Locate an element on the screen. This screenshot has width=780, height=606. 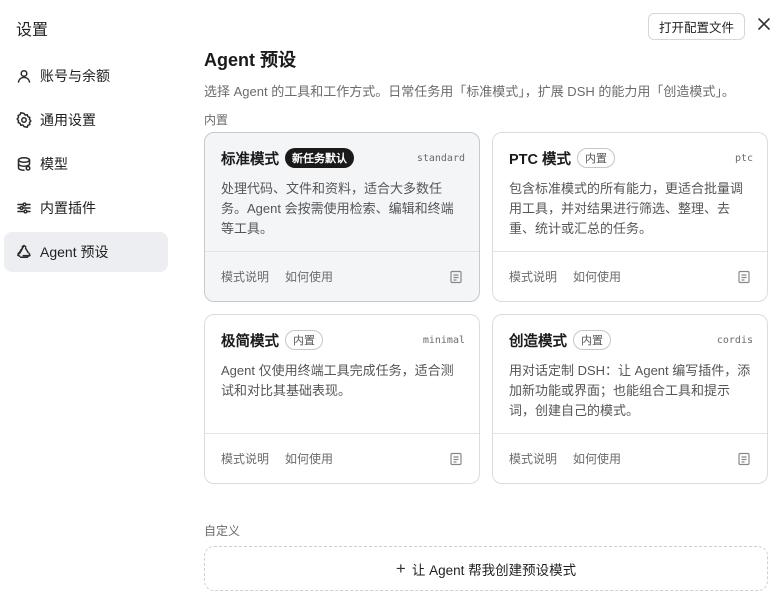
sidebar-item-label: 账号与余额 is located at coordinates (75, 76).